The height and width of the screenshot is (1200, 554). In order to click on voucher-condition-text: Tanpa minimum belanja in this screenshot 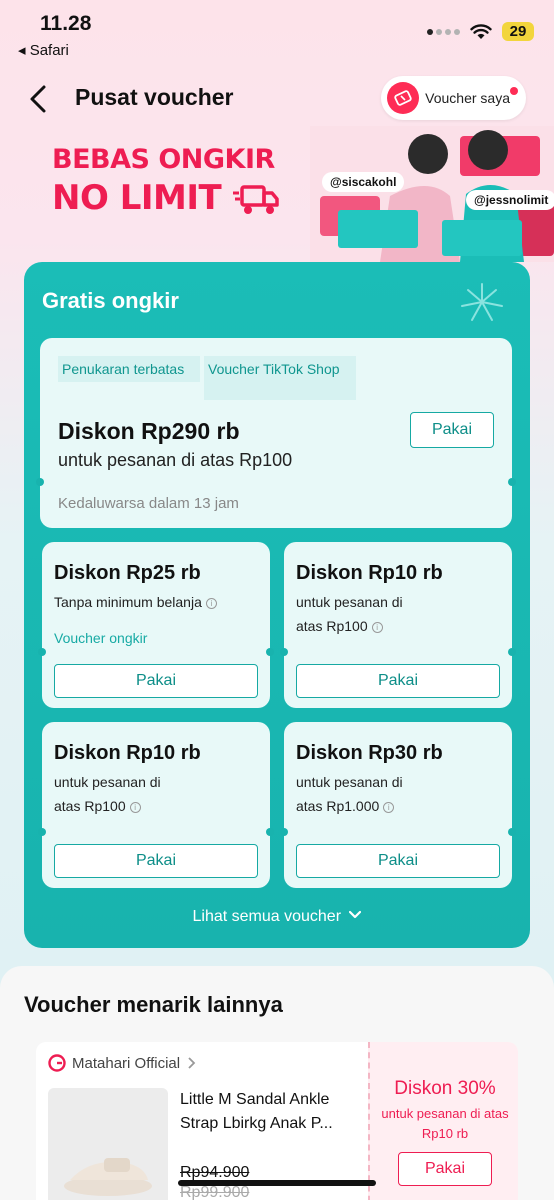, I will do `click(128, 602)`.